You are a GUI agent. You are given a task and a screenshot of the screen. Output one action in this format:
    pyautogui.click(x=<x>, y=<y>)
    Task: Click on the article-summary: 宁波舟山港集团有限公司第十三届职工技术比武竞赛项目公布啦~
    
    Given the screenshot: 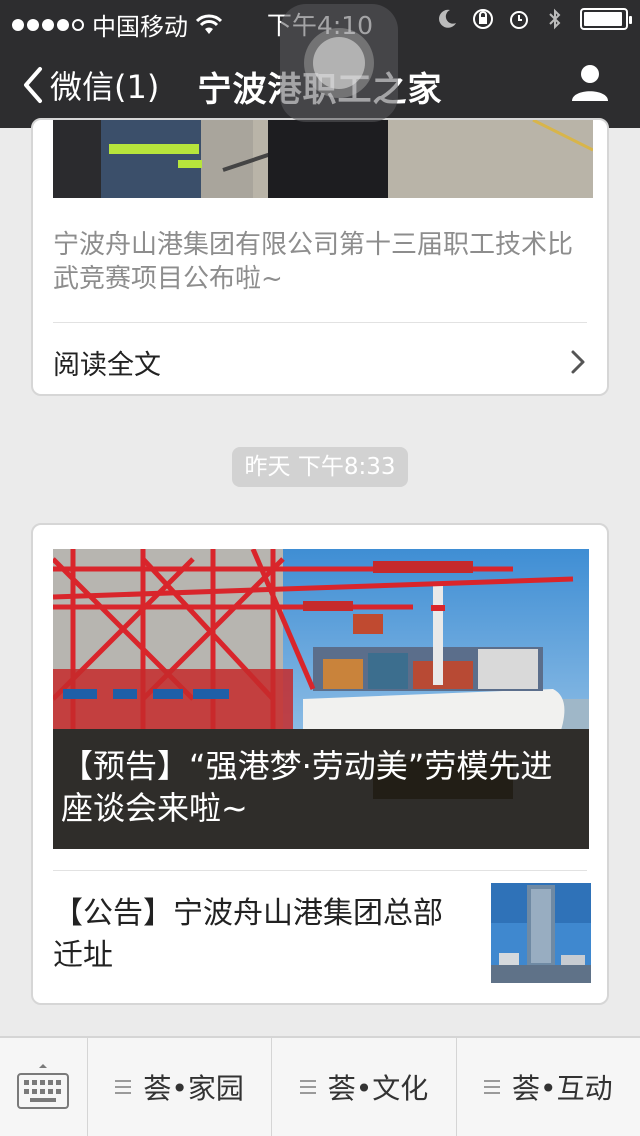 What is the action you would take?
    pyautogui.click(x=313, y=262)
    